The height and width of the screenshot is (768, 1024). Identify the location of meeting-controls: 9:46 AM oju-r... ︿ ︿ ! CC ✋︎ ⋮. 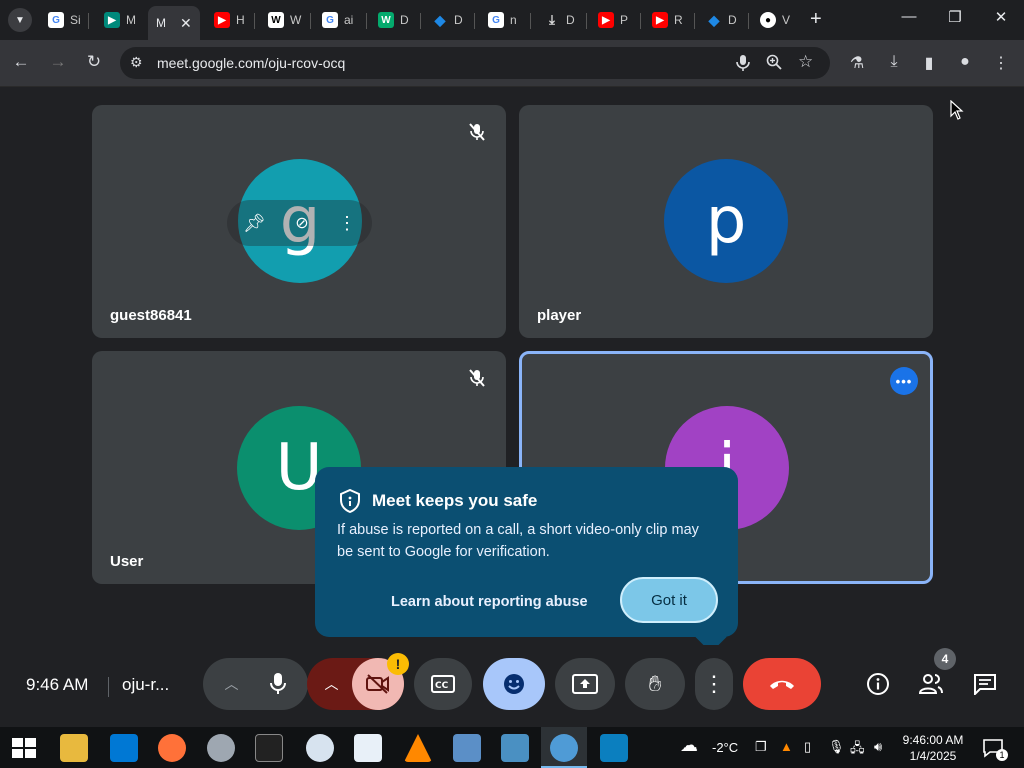
(512, 686).